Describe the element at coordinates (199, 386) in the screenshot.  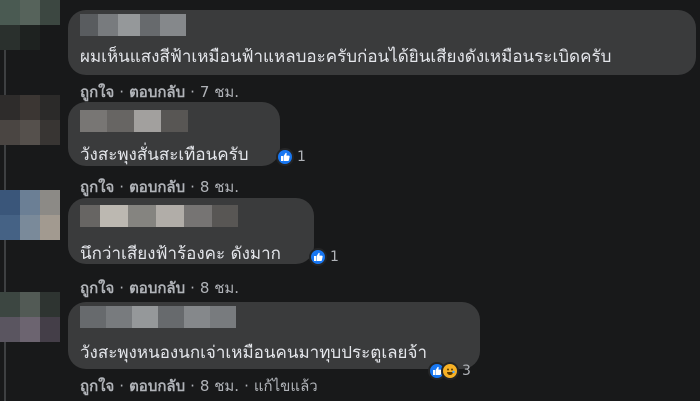
I see `comment-actions: ถูกใจ · ตอบกลับ · 8 ชม. · แก้ไขแล้ว` at that location.